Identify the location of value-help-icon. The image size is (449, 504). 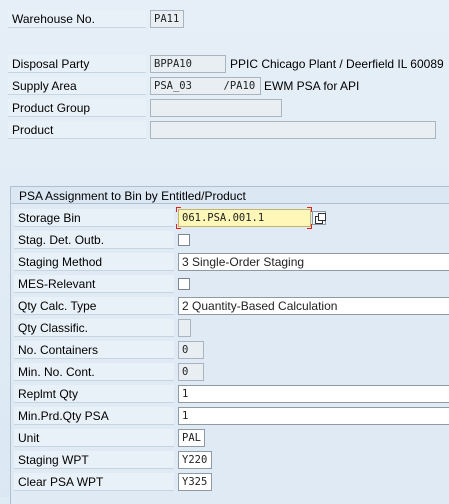
(319, 218).